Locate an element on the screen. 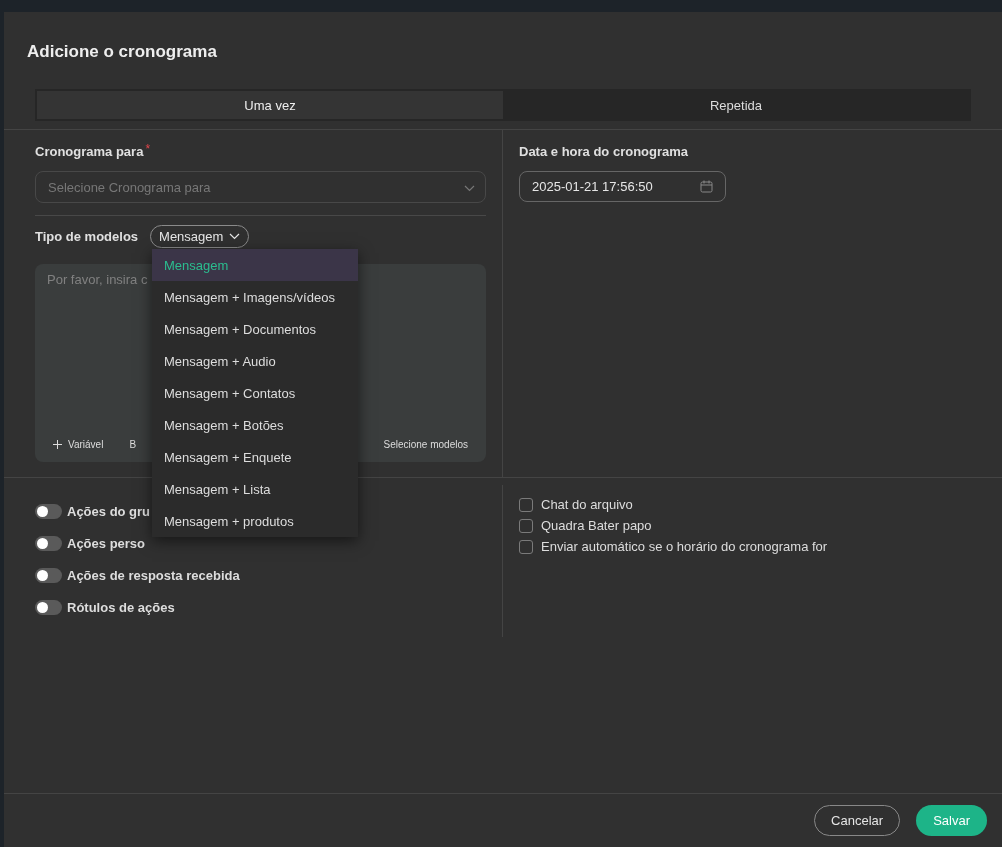 This screenshot has width=1002, height=847. menu-item: Mensagem is located at coordinates (255, 265).